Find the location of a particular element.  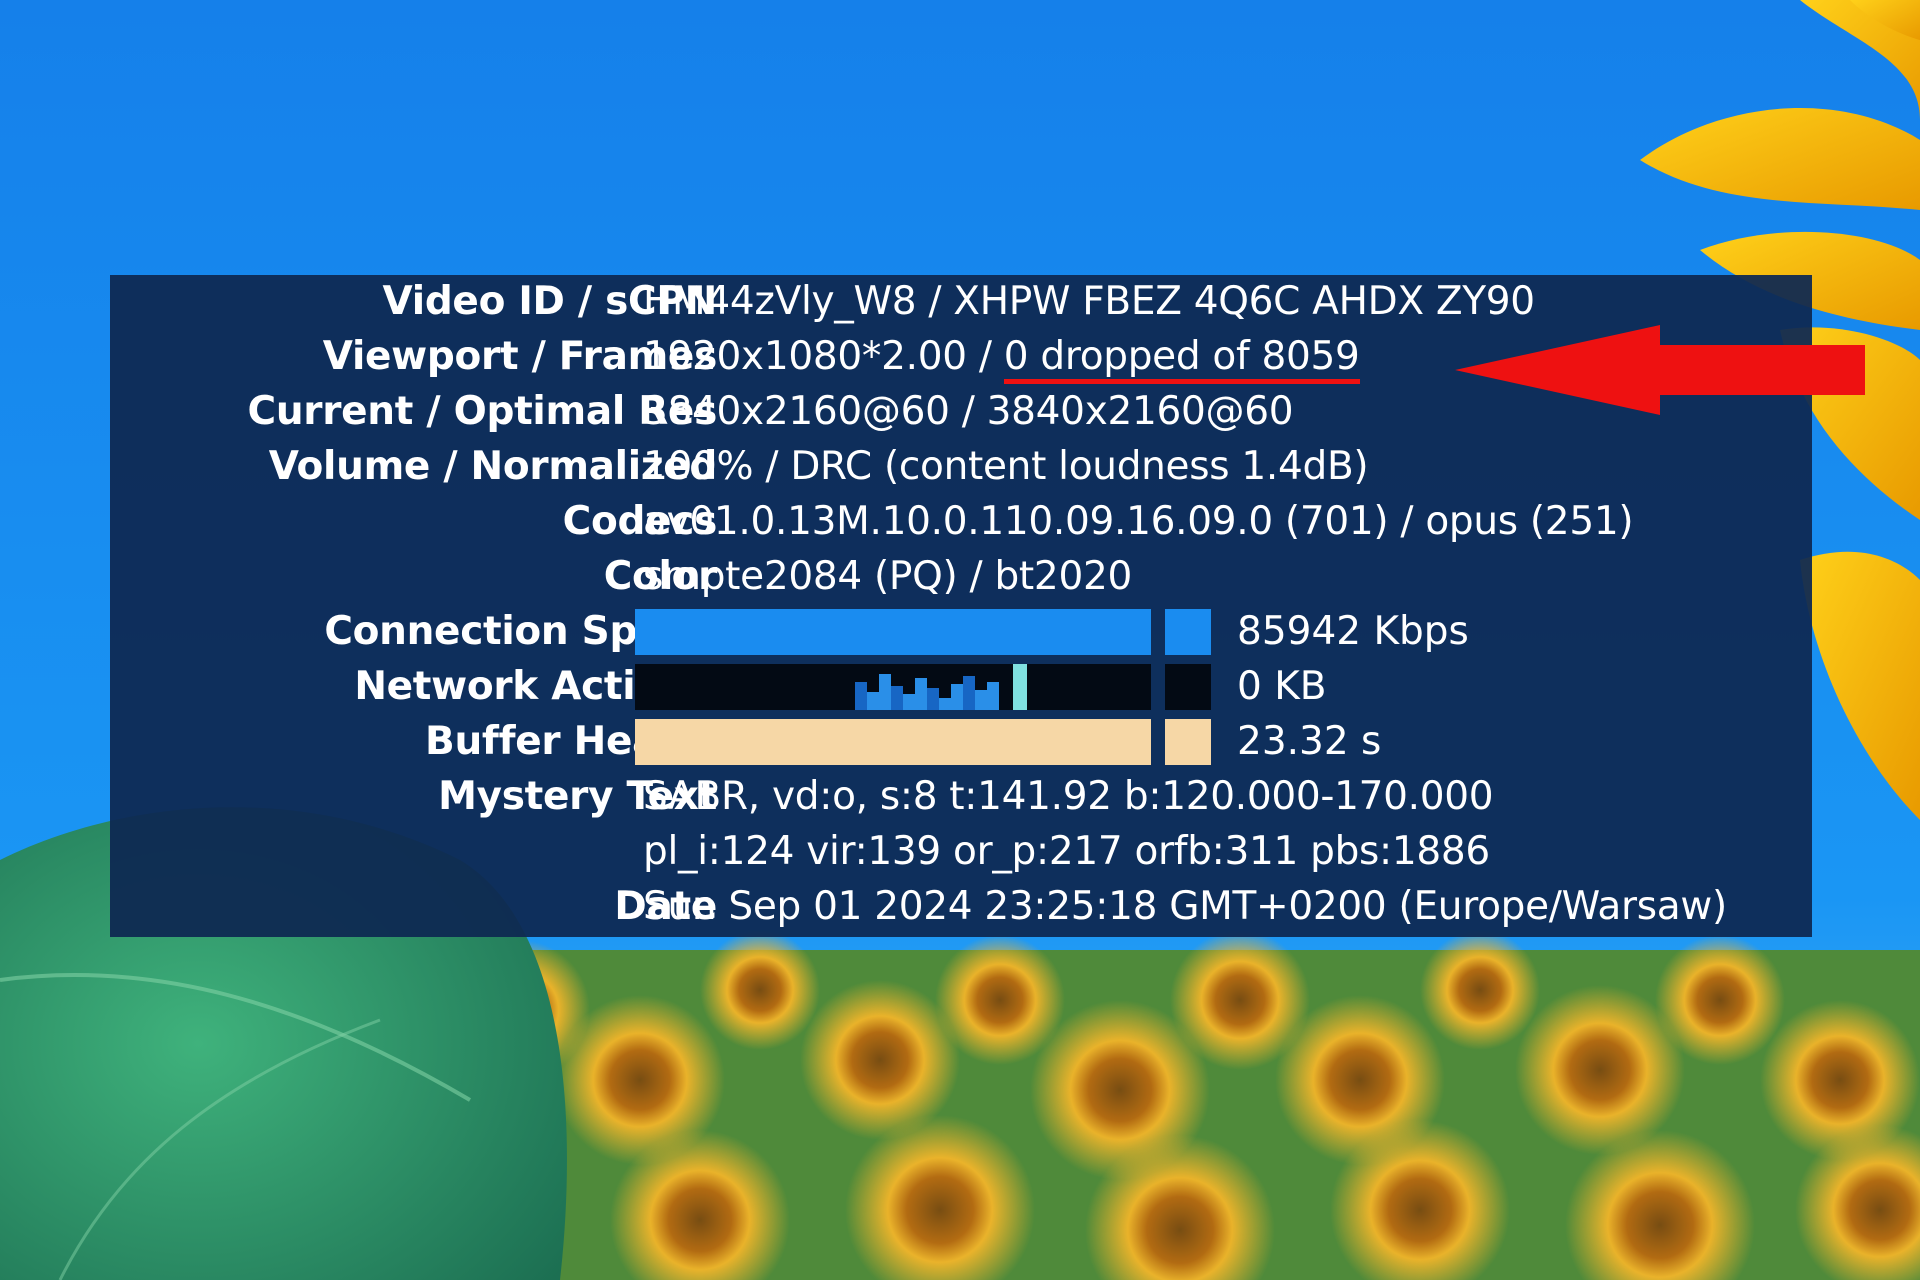

connection-speed-value: 85942 Kbps is located at coordinates (1353, 631).